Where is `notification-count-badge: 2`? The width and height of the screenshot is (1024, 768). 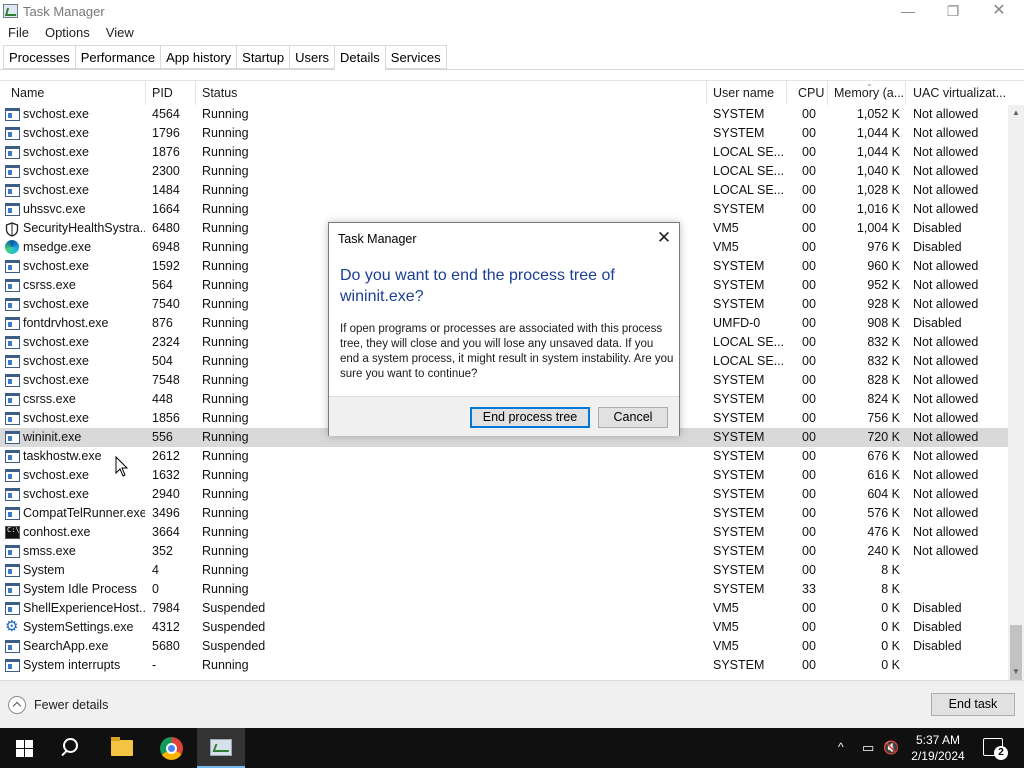 notification-count-badge: 2 is located at coordinates (1001, 753).